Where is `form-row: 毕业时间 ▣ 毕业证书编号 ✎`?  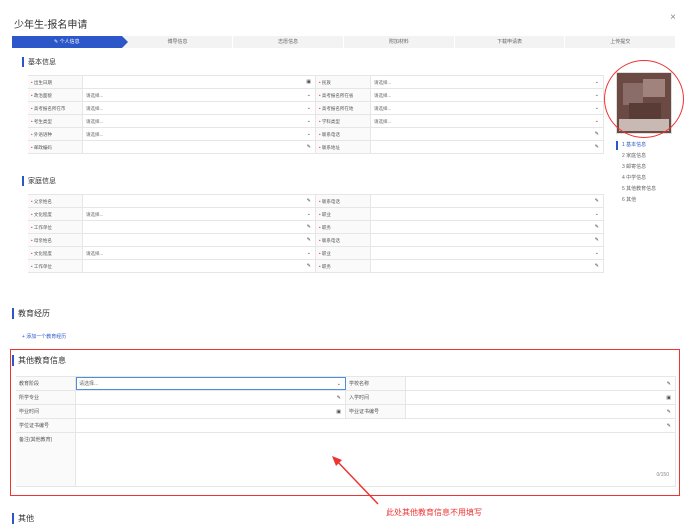 form-row: 毕业时间 ▣ 毕业证书编号 ✎ is located at coordinates (346, 412).